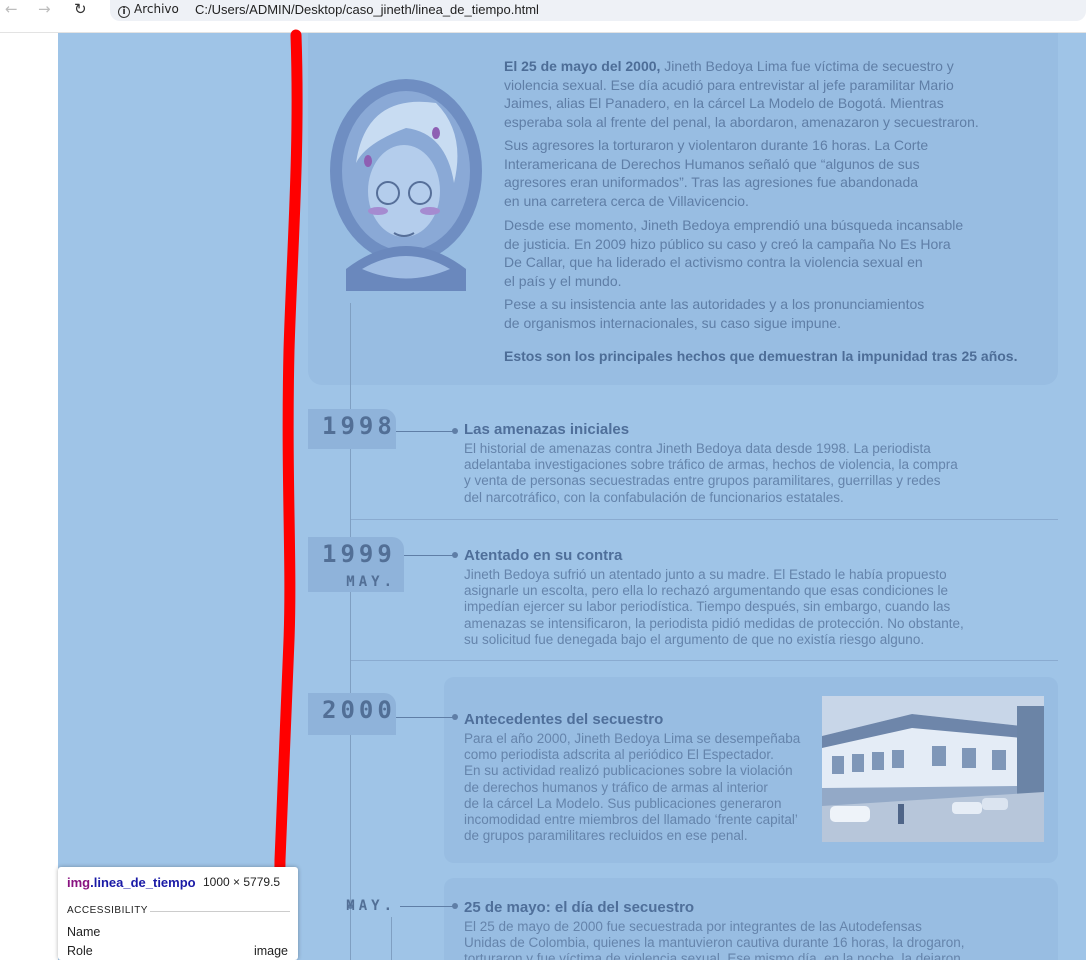 This screenshot has width=1086, height=960. Describe the element at coordinates (371, 906) in the screenshot. I see `month-badge: MAY.` at that location.